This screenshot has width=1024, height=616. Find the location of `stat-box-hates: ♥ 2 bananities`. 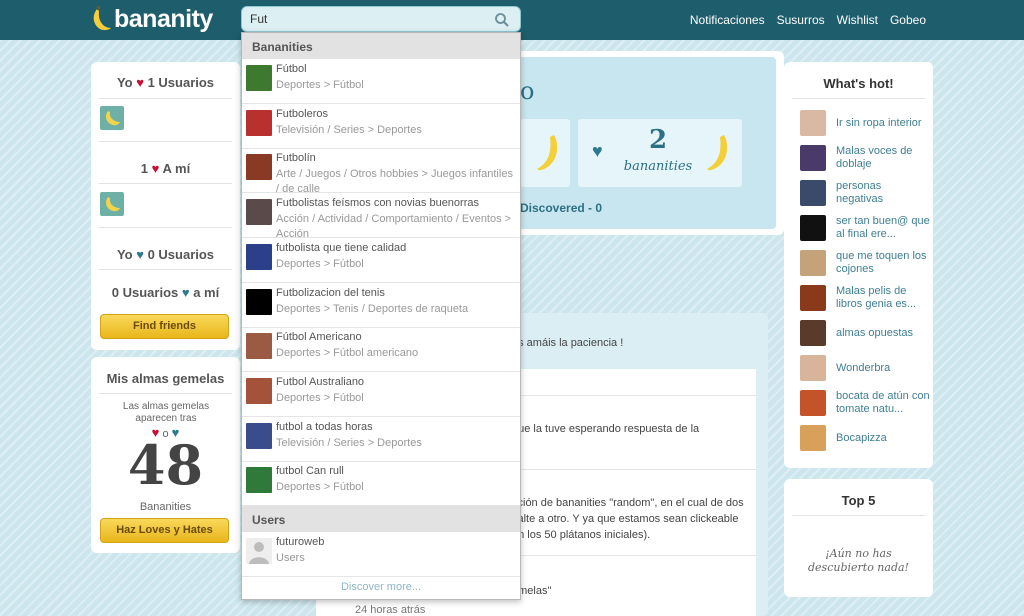

stat-box-hates: ♥ 2 bananities is located at coordinates (660, 153).